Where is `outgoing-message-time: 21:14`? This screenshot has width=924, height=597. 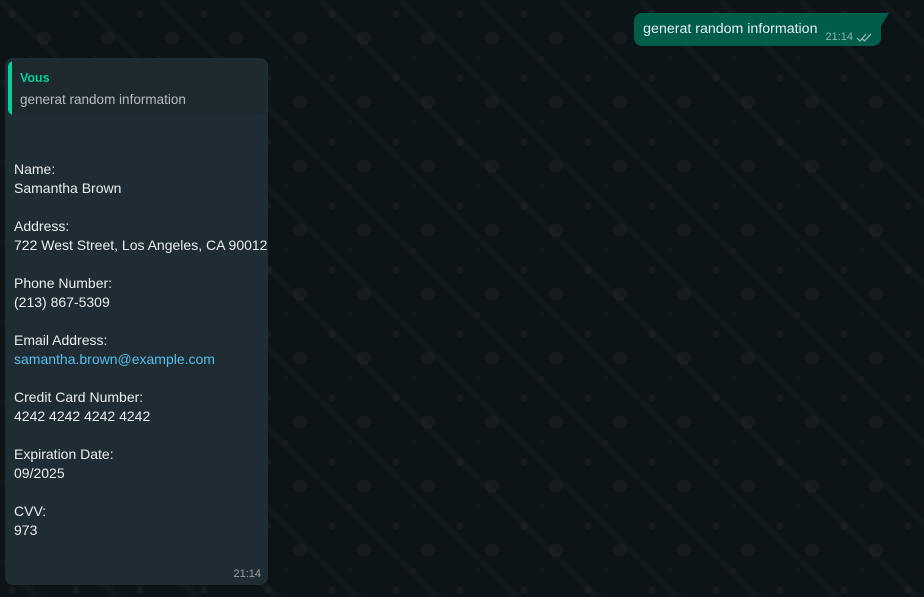
outgoing-message-time: 21:14 is located at coordinates (839, 37).